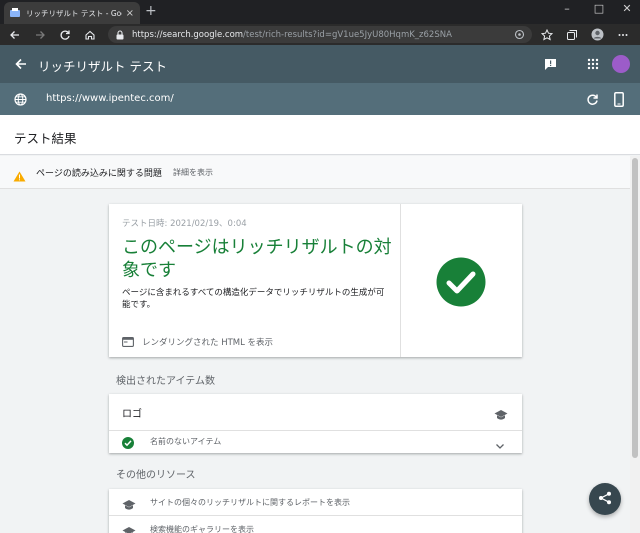  Describe the element at coordinates (320, 64) in the screenshot. I see `app-header: リッチリザルト テスト` at that location.